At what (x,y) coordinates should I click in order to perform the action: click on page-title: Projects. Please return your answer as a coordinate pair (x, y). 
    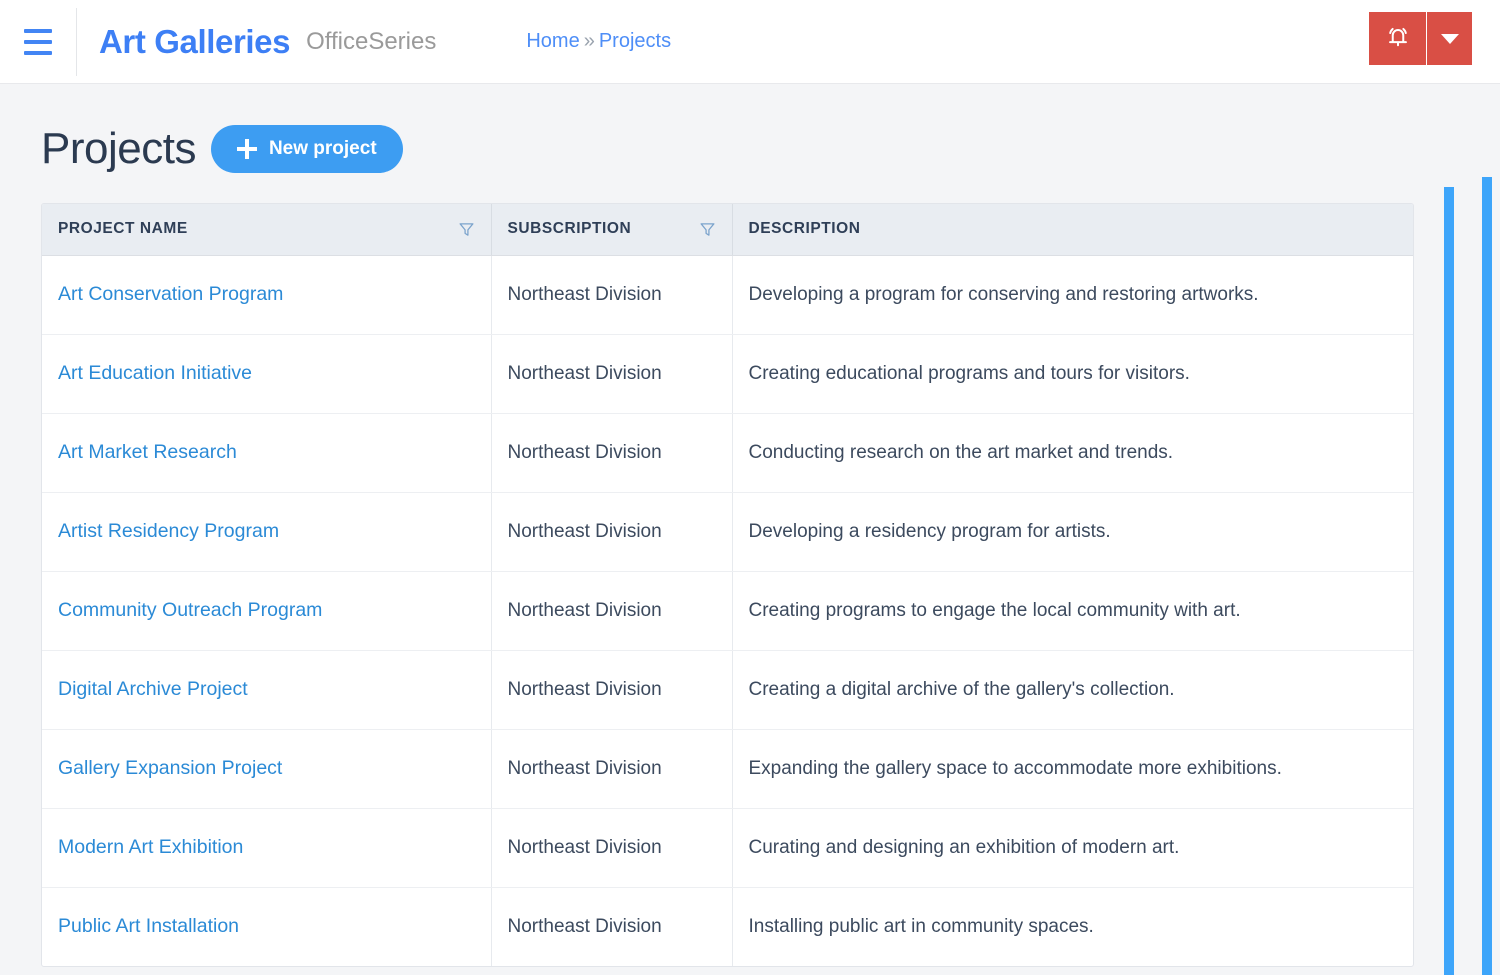
    Looking at the image, I should click on (118, 148).